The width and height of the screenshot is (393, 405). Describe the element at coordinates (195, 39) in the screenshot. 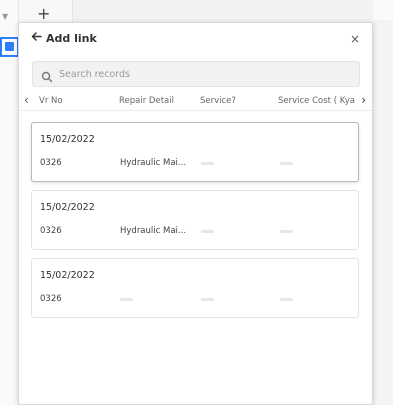

I see `dialog-header: Add link ×` at that location.